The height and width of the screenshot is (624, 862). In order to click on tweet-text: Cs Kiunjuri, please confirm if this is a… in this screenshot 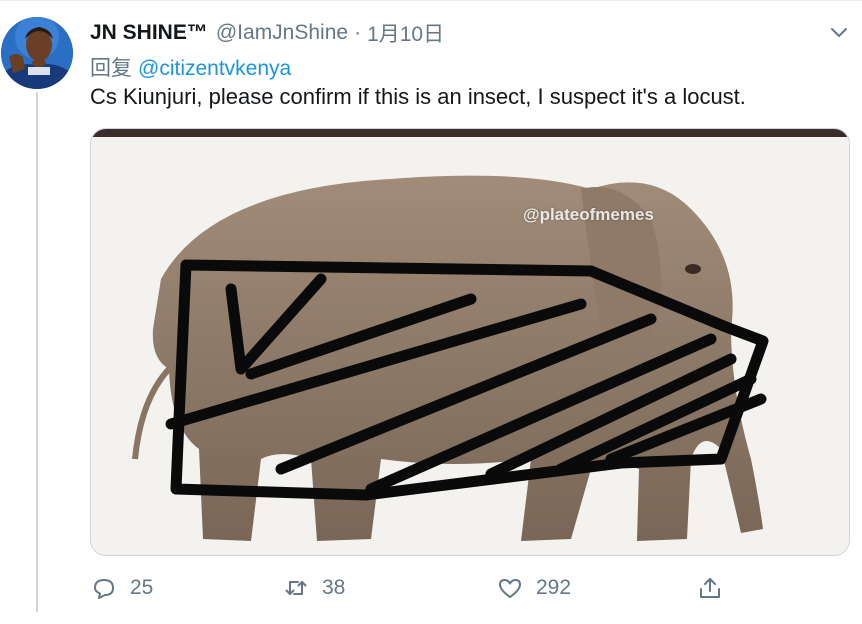, I will do `click(418, 96)`.